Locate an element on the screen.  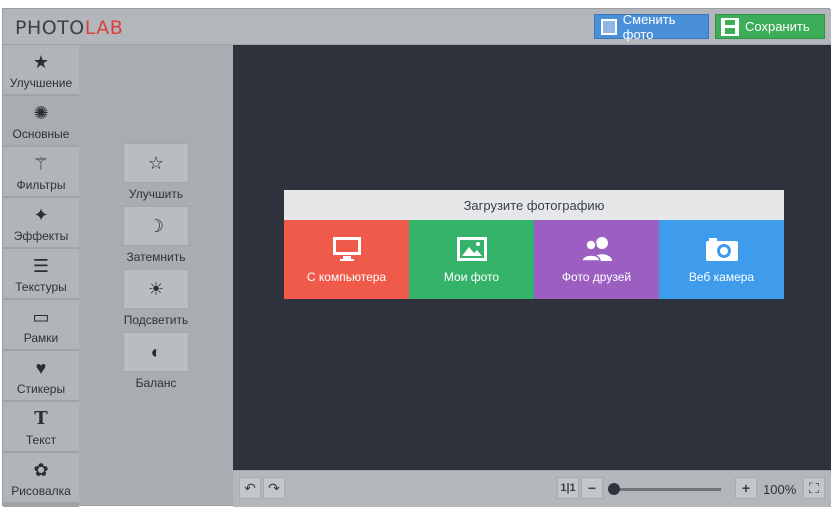
sidebar-item-label: Фильтры is located at coordinates (41, 185).